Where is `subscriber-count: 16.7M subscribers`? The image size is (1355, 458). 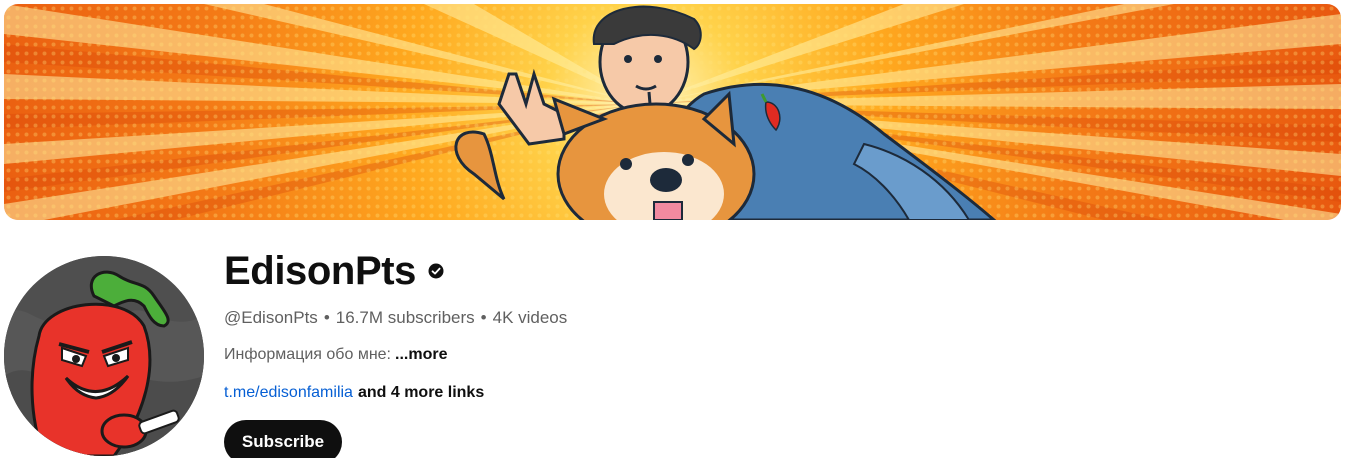 subscriber-count: 16.7M subscribers is located at coordinates (405, 317).